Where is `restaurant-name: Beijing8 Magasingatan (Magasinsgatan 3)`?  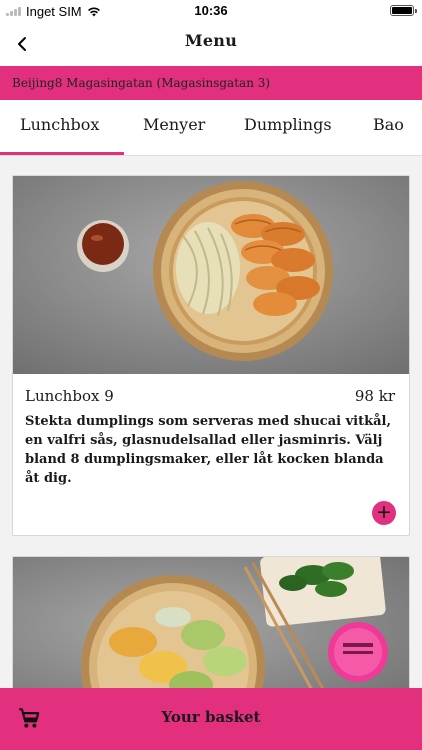
restaurant-name: Beijing8 Magasingatan (Magasinsgatan 3) is located at coordinates (211, 83).